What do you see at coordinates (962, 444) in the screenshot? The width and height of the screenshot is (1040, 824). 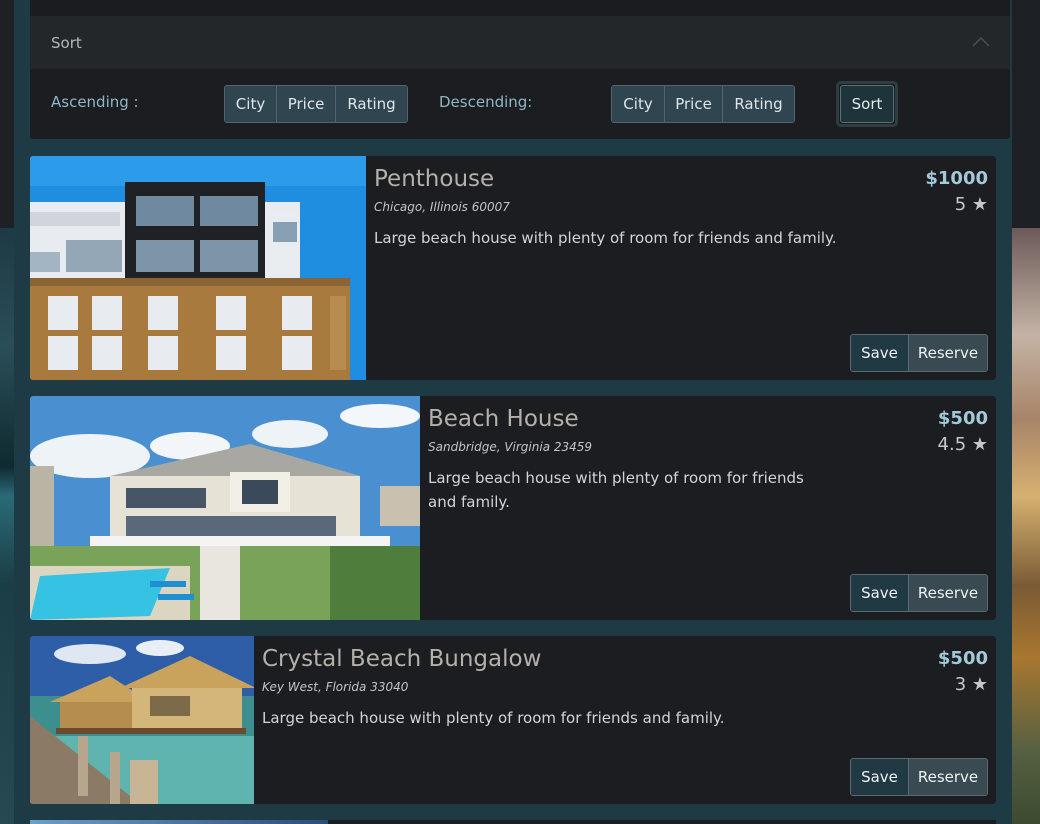 I see `listing-rating: 4.5 ★` at bounding box center [962, 444].